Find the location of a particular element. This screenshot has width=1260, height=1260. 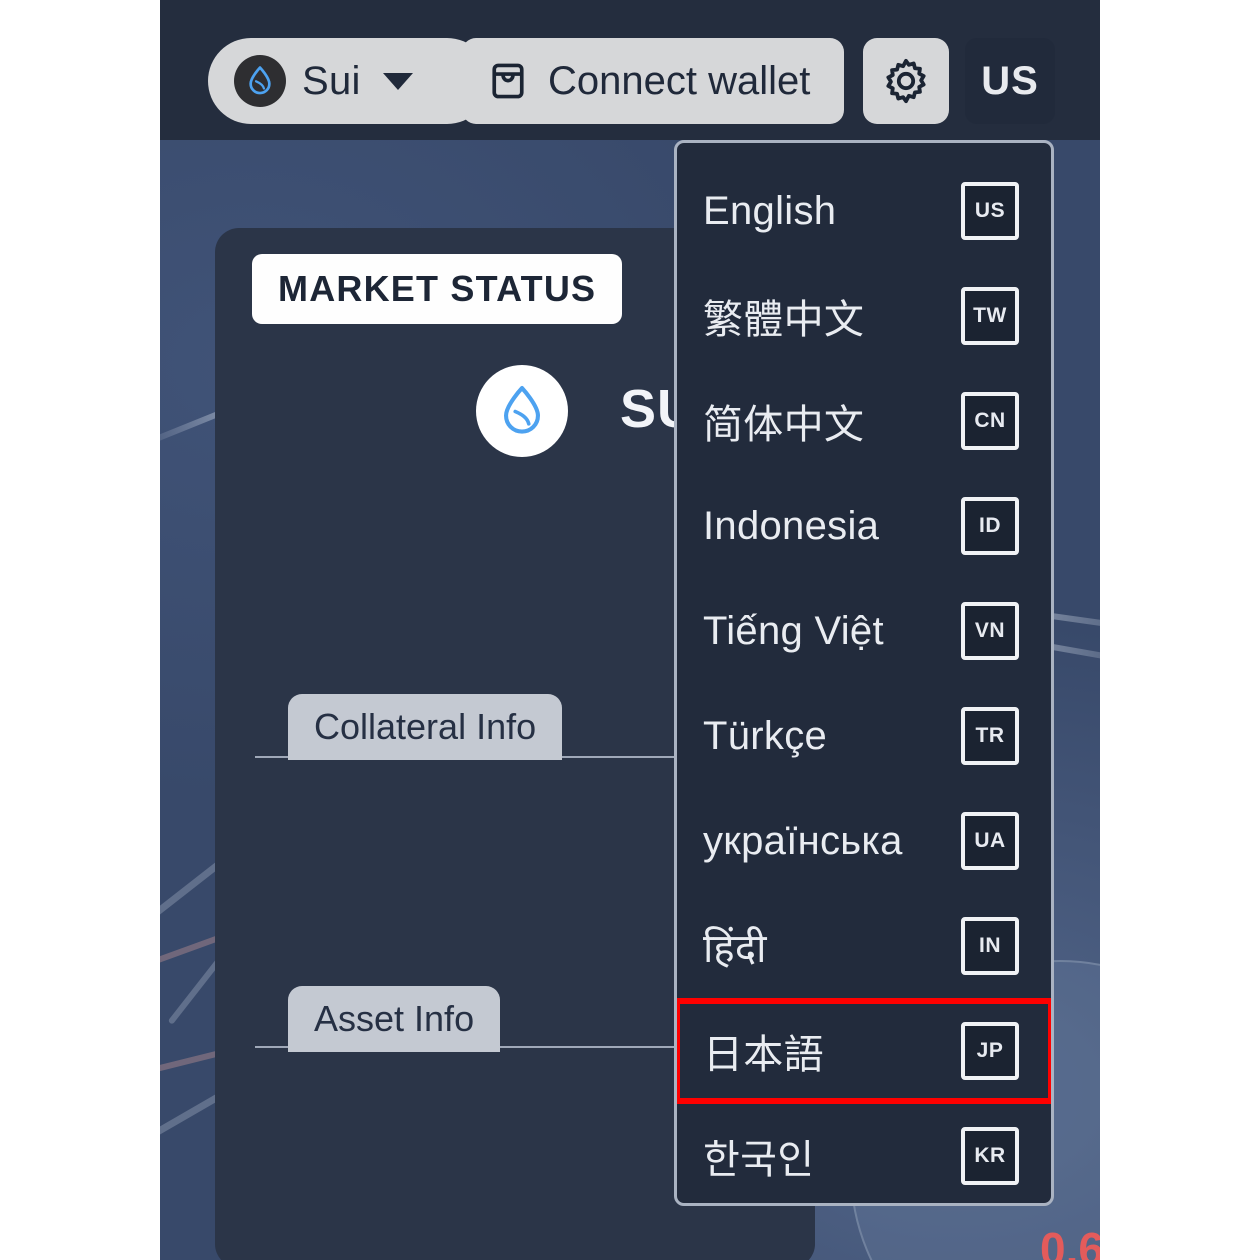

flag-badge-tw-icon: TW is located at coordinates (990, 316).